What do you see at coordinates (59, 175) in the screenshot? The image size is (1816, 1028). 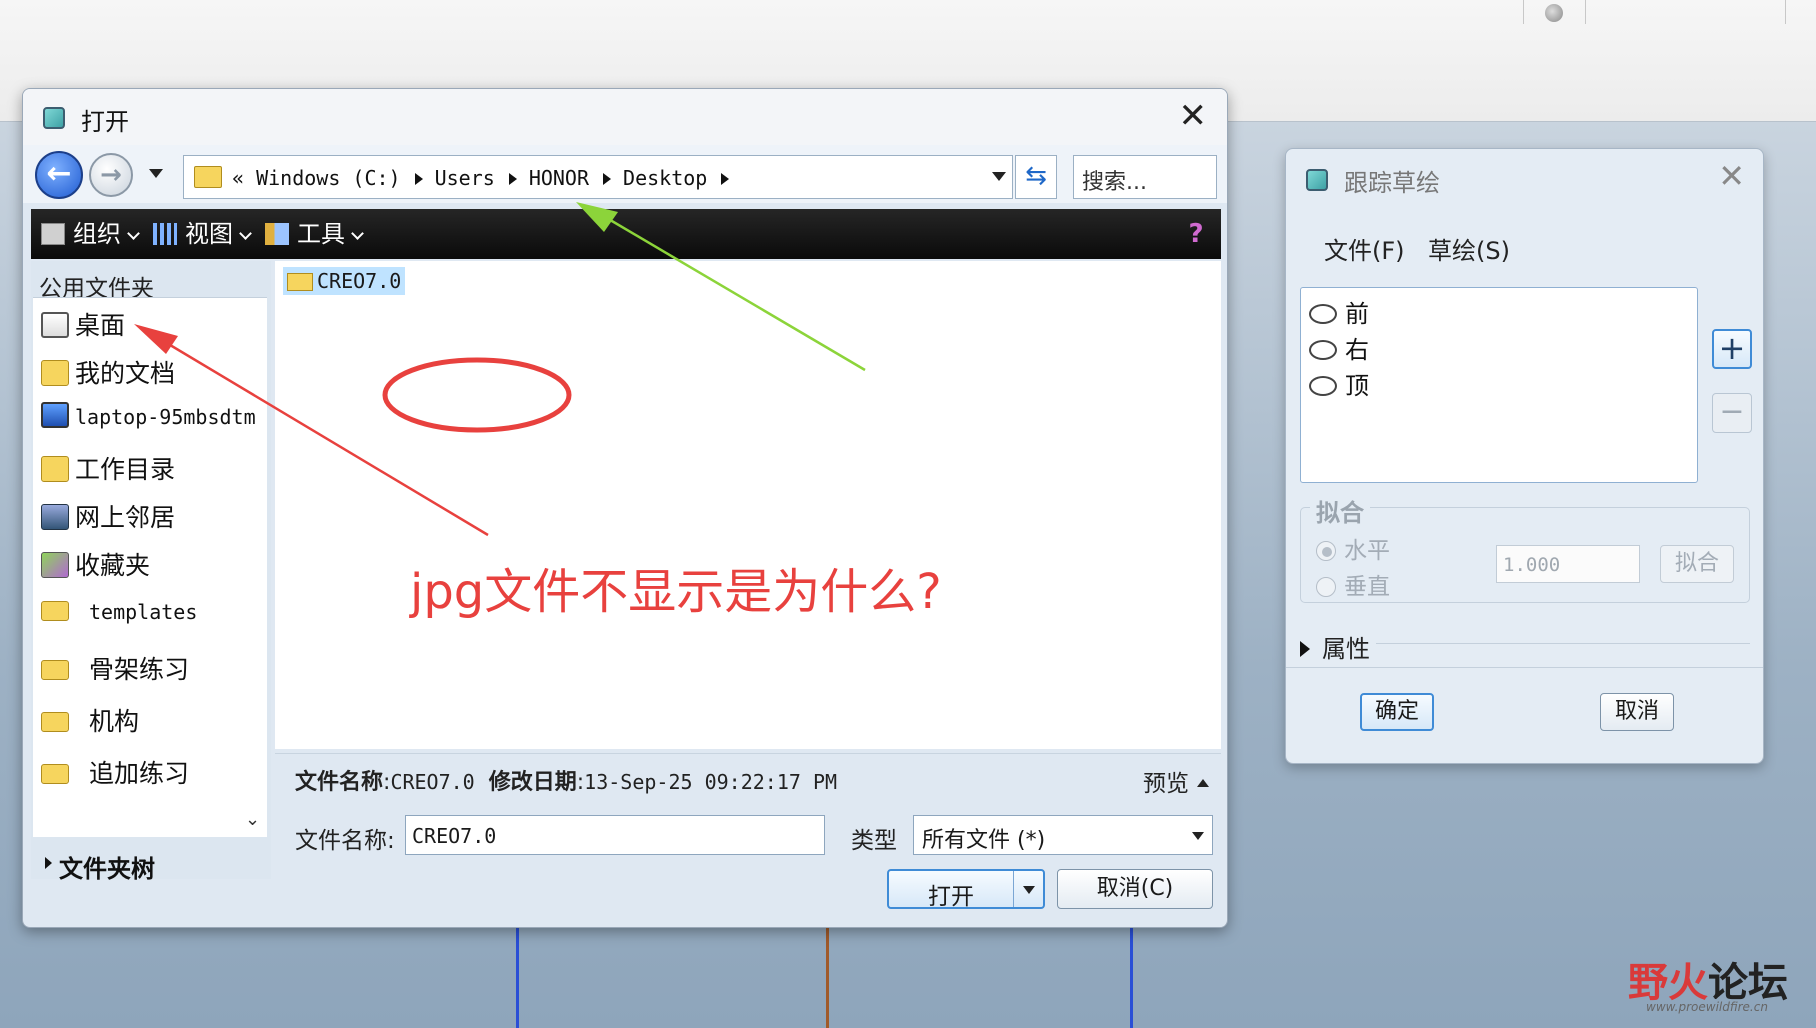 I see `back-arrow-icon: ←` at bounding box center [59, 175].